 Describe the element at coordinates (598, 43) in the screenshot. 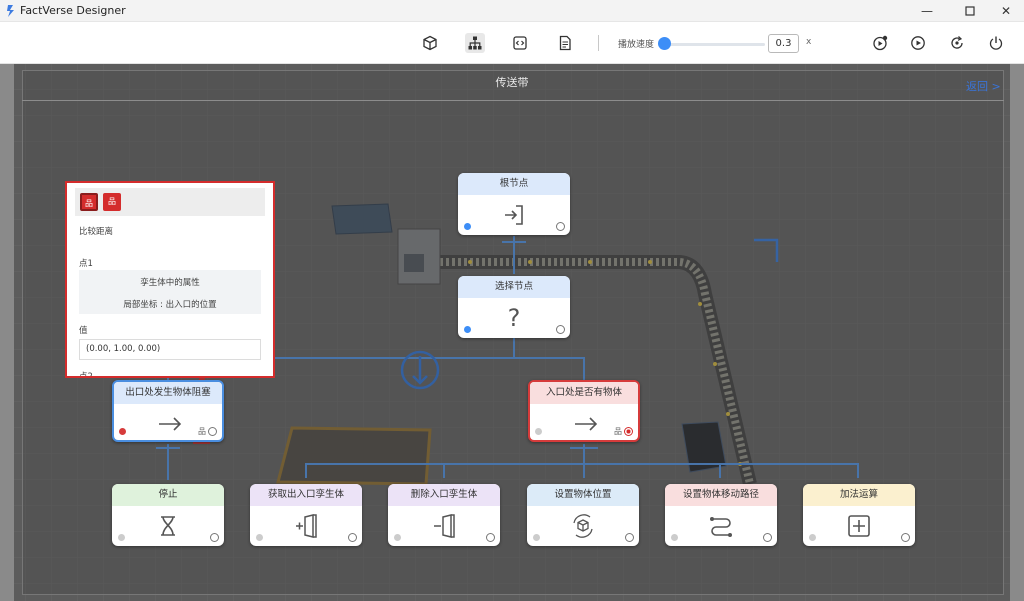

I see `toolbar-separator` at that location.